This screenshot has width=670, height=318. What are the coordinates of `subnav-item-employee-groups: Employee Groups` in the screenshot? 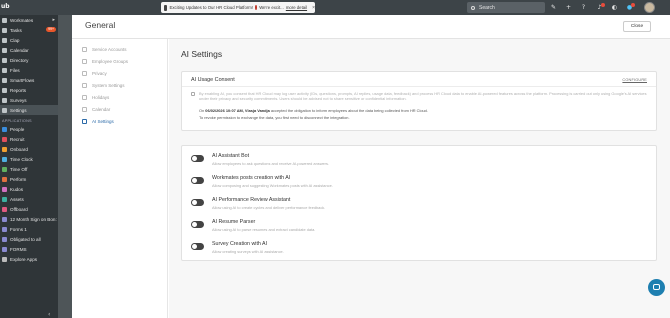 It's located at (119, 61).